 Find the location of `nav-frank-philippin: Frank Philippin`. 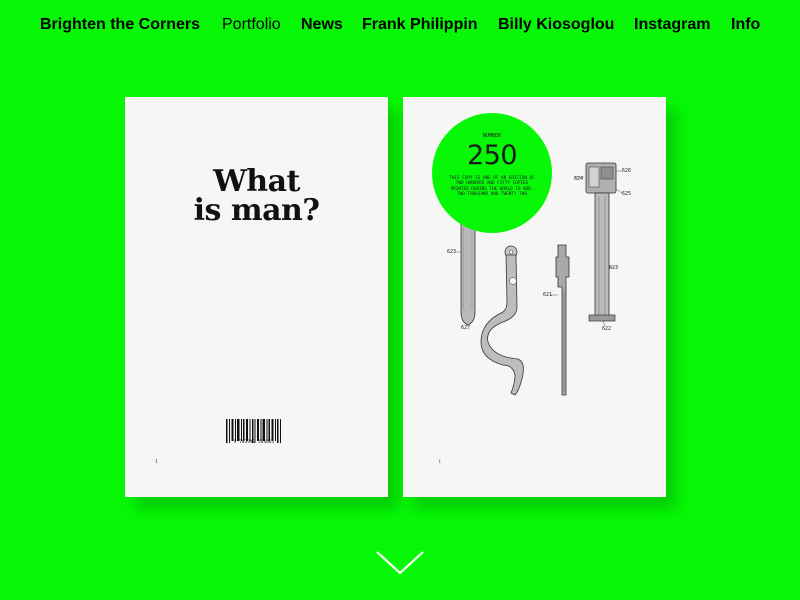

nav-frank-philippin: Frank Philippin is located at coordinates (420, 25).